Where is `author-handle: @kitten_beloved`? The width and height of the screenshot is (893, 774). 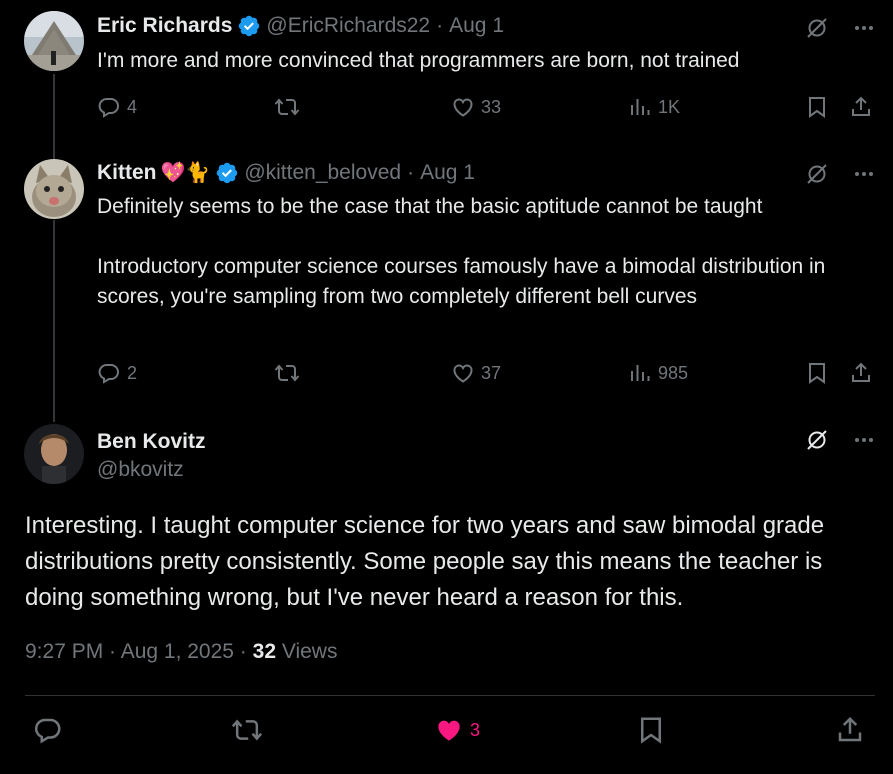
author-handle: @kitten_beloved is located at coordinates (322, 173).